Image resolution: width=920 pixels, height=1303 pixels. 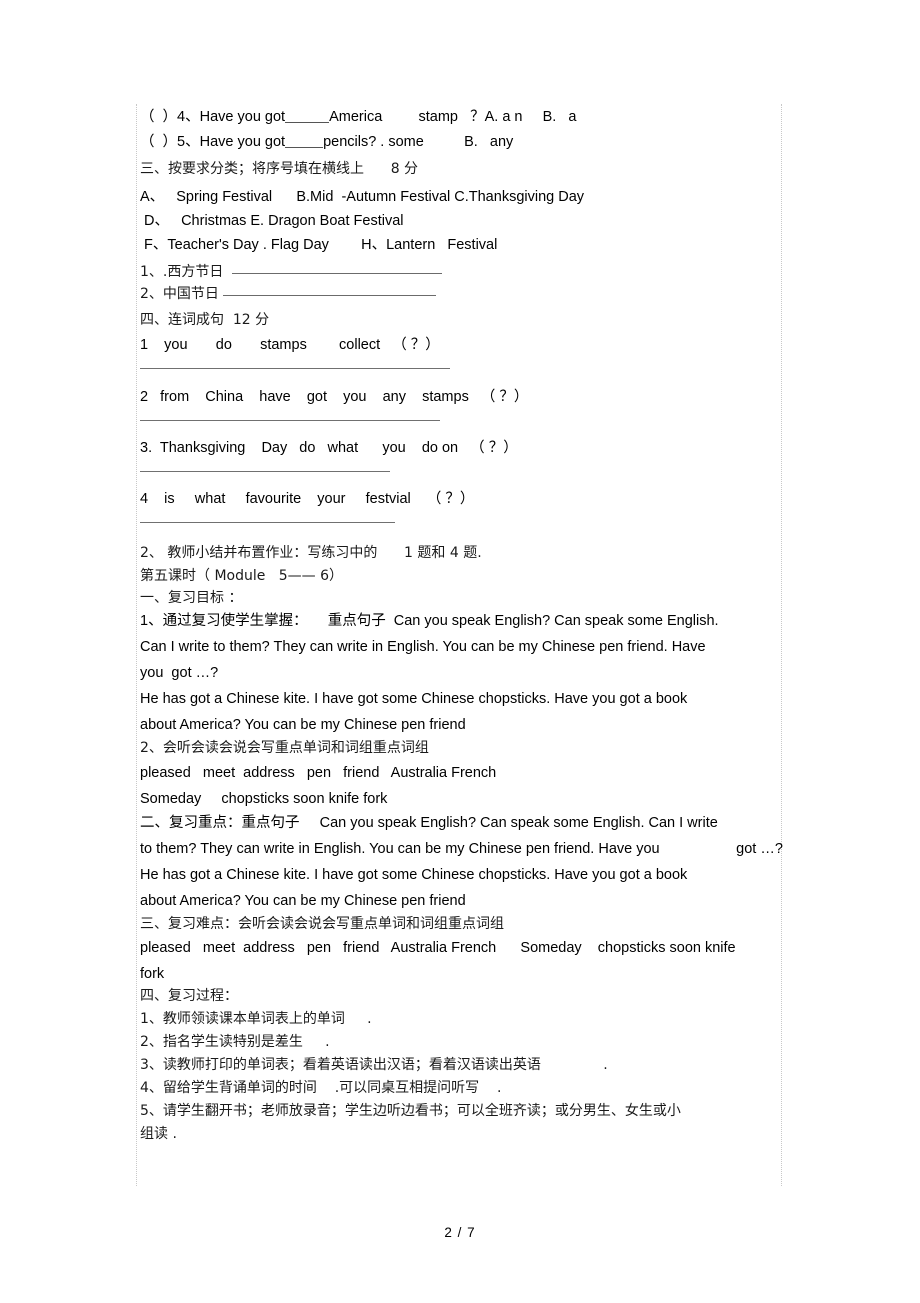 I want to click on doc-line-sec3b-title: 三、复习难点：会听会读会说会写重点单词和词组重点词组, so click(x=322, y=924).